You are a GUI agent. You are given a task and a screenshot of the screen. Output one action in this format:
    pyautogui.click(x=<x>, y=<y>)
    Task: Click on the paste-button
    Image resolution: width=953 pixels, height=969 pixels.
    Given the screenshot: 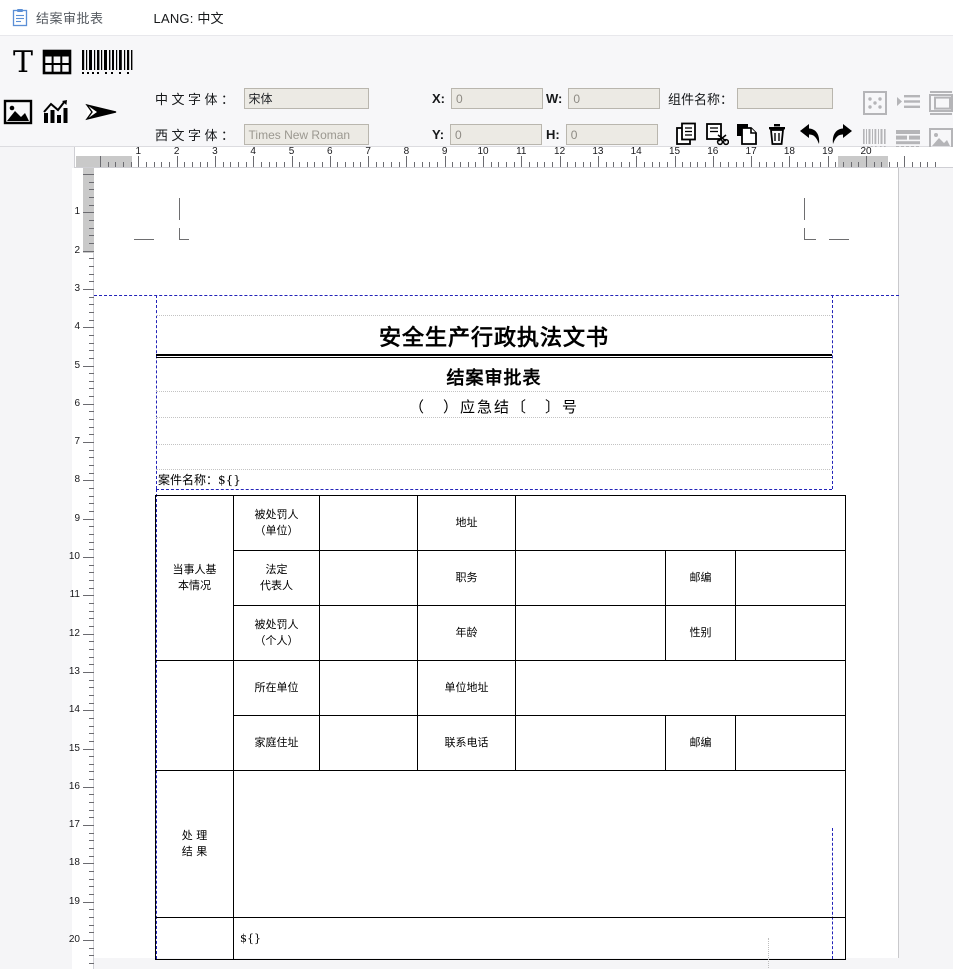 What is the action you would take?
    pyautogui.click(x=747, y=134)
    